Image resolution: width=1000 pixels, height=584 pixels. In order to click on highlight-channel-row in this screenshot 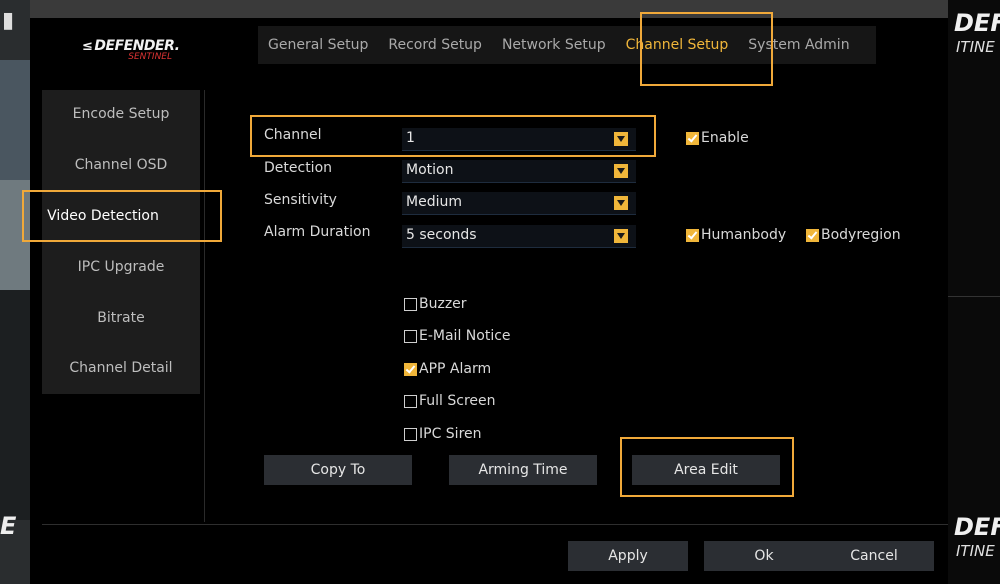, I will do `click(453, 136)`.